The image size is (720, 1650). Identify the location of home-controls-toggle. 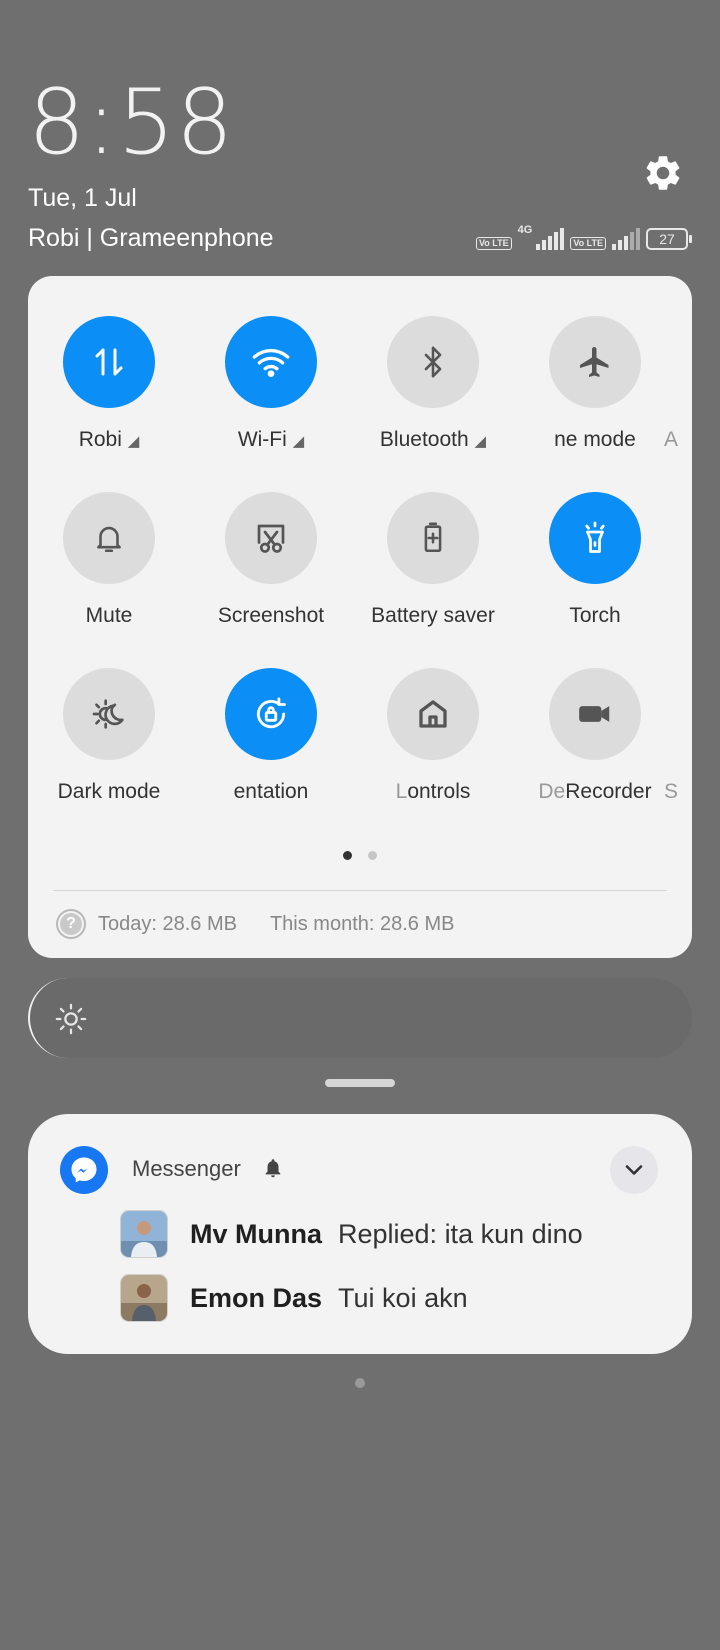
(433, 714).